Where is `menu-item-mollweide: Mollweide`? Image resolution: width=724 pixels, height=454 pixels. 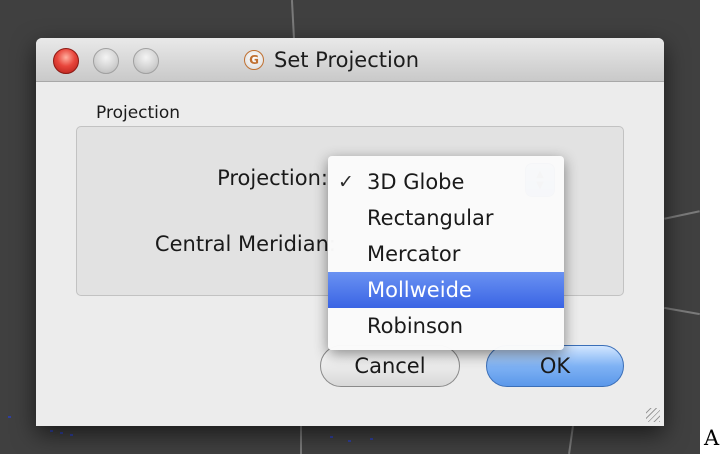 menu-item-mollweide: Mollweide is located at coordinates (446, 290).